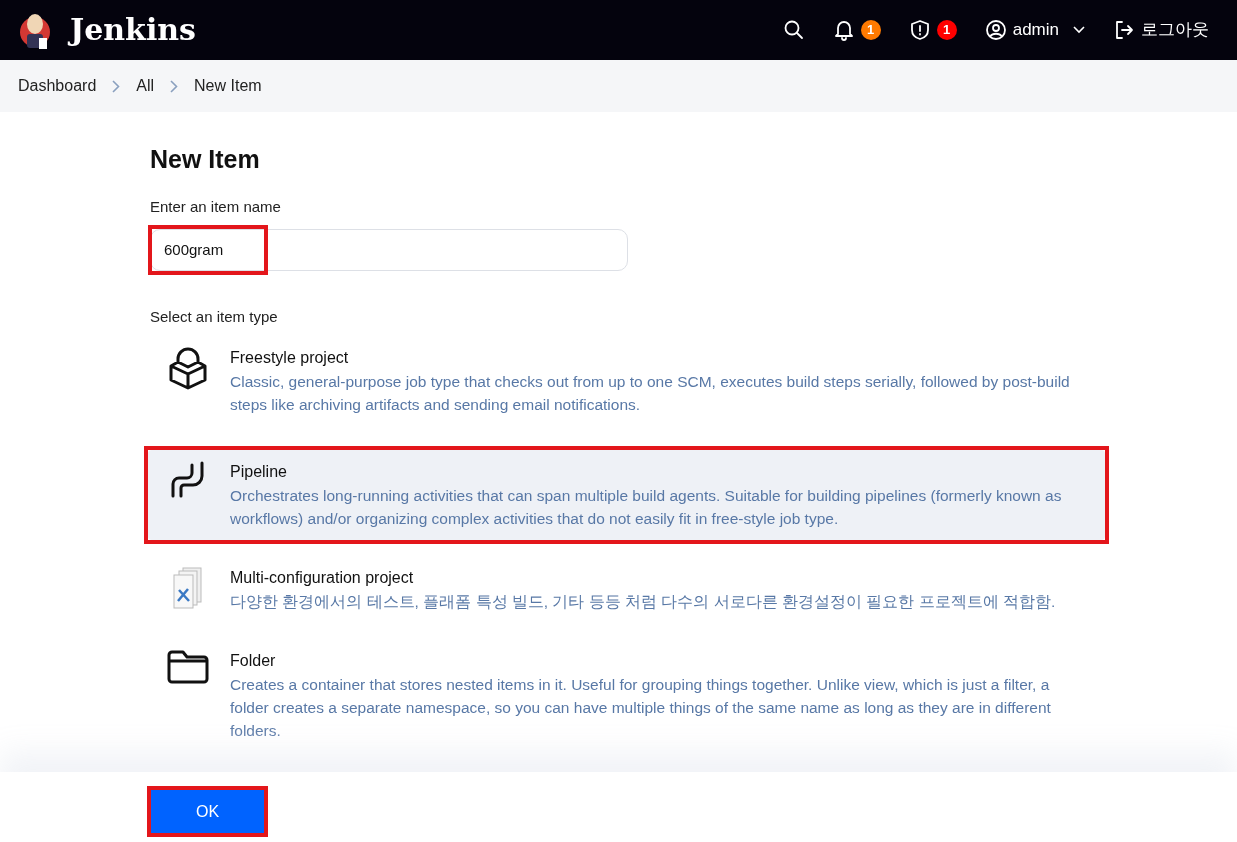  What do you see at coordinates (205, 159) in the screenshot?
I see `page-title: New Item` at bounding box center [205, 159].